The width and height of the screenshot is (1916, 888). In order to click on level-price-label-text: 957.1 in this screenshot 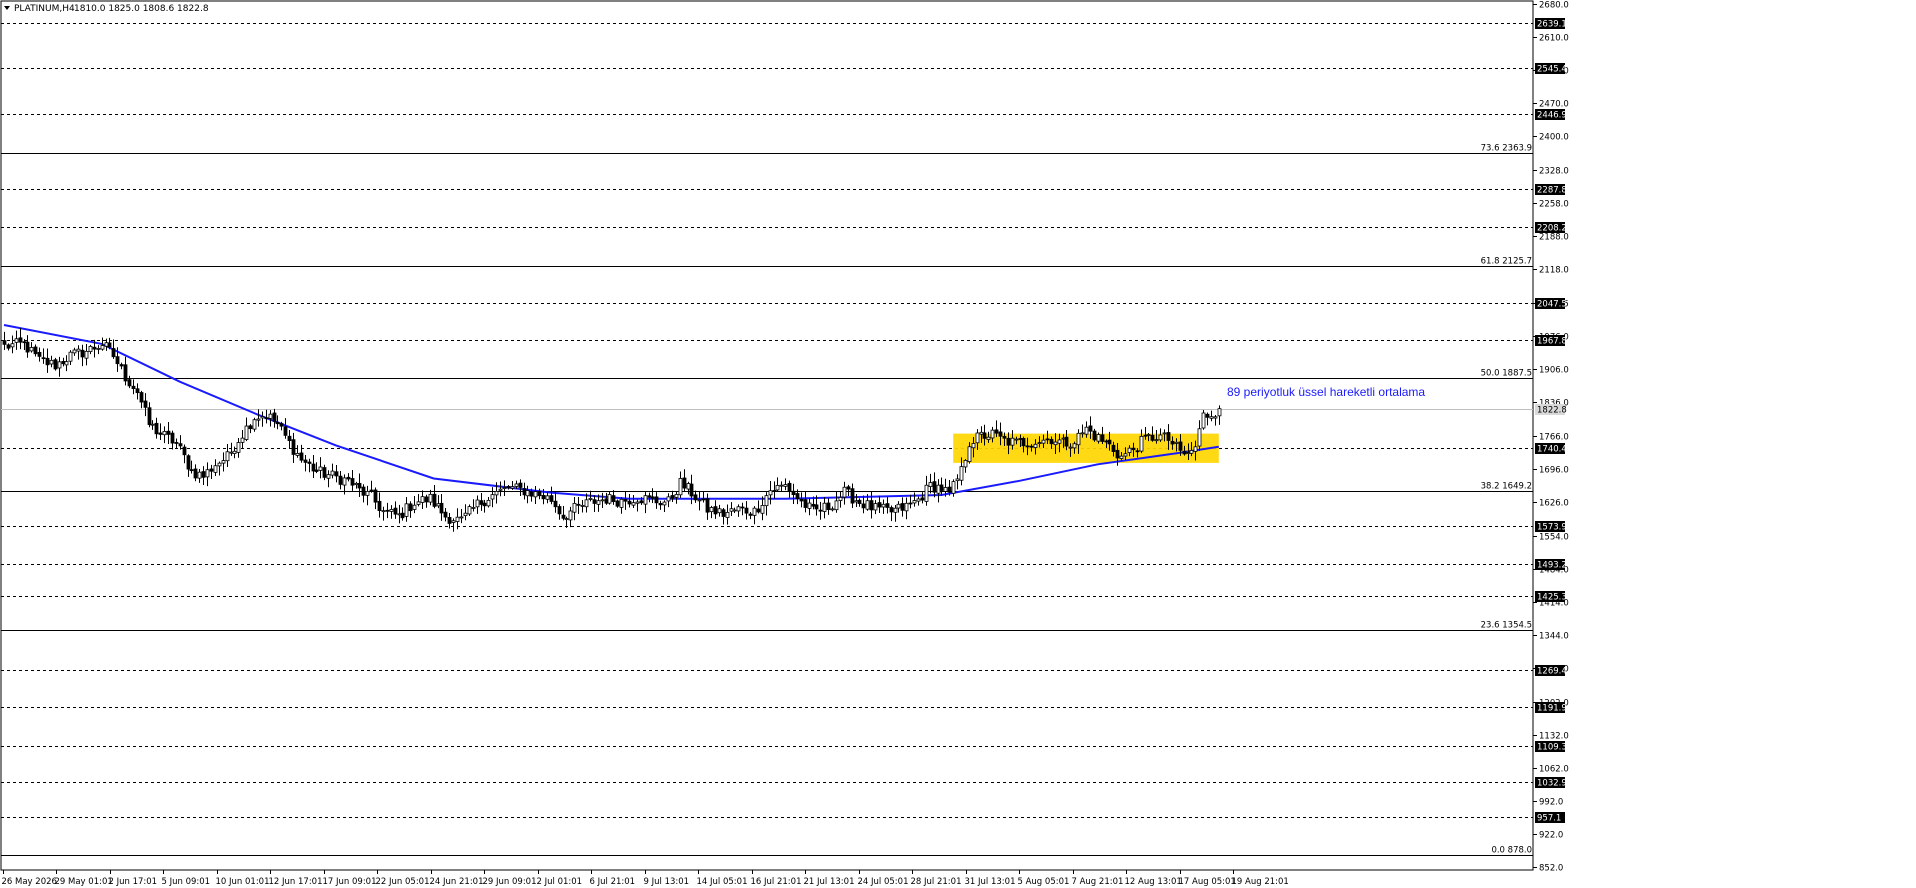, I will do `click(1549, 819)`.